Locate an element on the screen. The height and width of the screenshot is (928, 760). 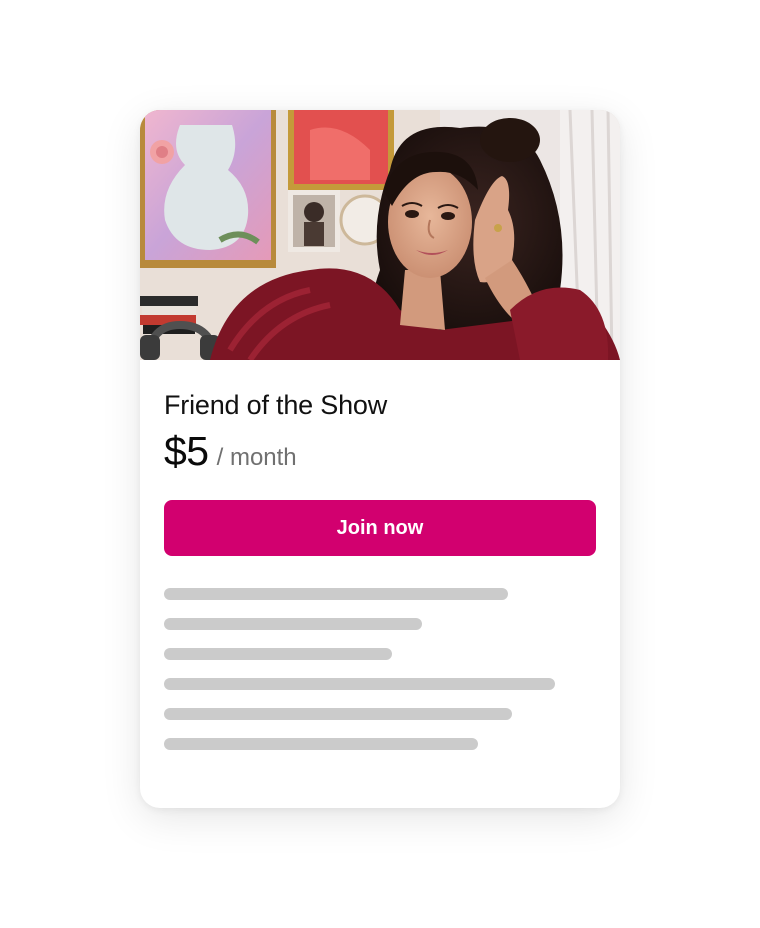
tier-price: $5 is located at coordinates (186, 451).